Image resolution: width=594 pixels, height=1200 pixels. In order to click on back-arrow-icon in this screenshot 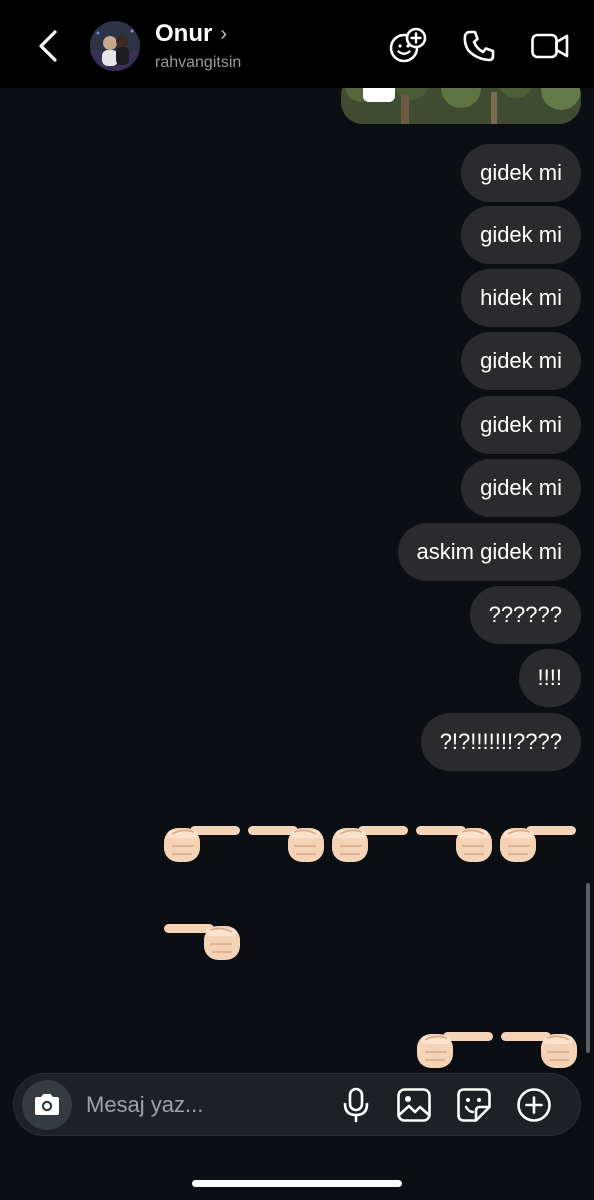, I will do `click(48, 46)`.